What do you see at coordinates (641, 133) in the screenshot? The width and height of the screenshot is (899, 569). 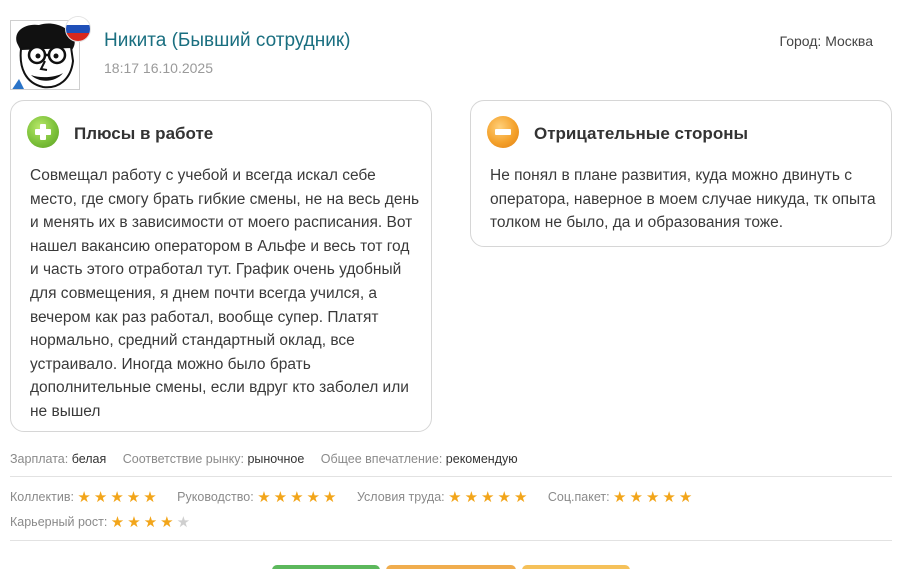 I see `cons-title: Отрицательные стороны` at bounding box center [641, 133].